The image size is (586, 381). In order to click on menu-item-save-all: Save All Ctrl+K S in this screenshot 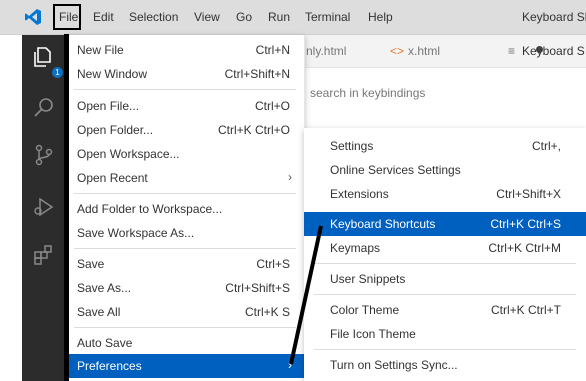, I will do `click(185, 312)`.